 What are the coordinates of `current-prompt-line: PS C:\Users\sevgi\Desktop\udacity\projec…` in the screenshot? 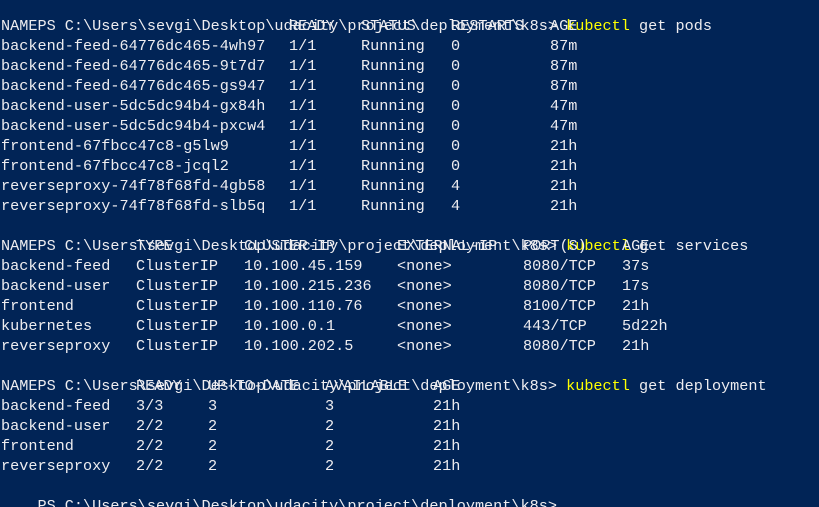 It's located at (279, 491).